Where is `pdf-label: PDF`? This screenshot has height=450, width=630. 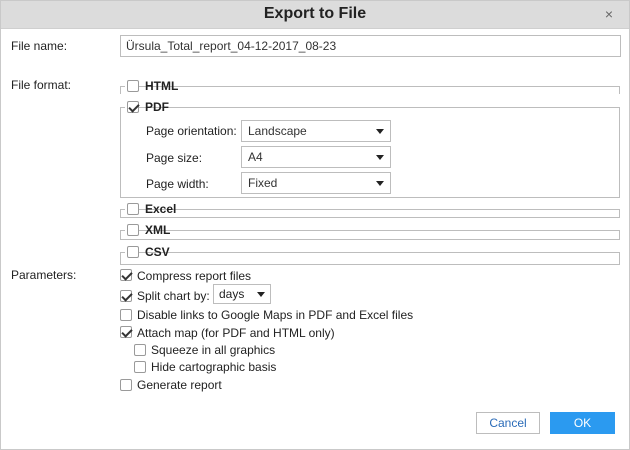 pdf-label: PDF is located at coordinates (157, 107).